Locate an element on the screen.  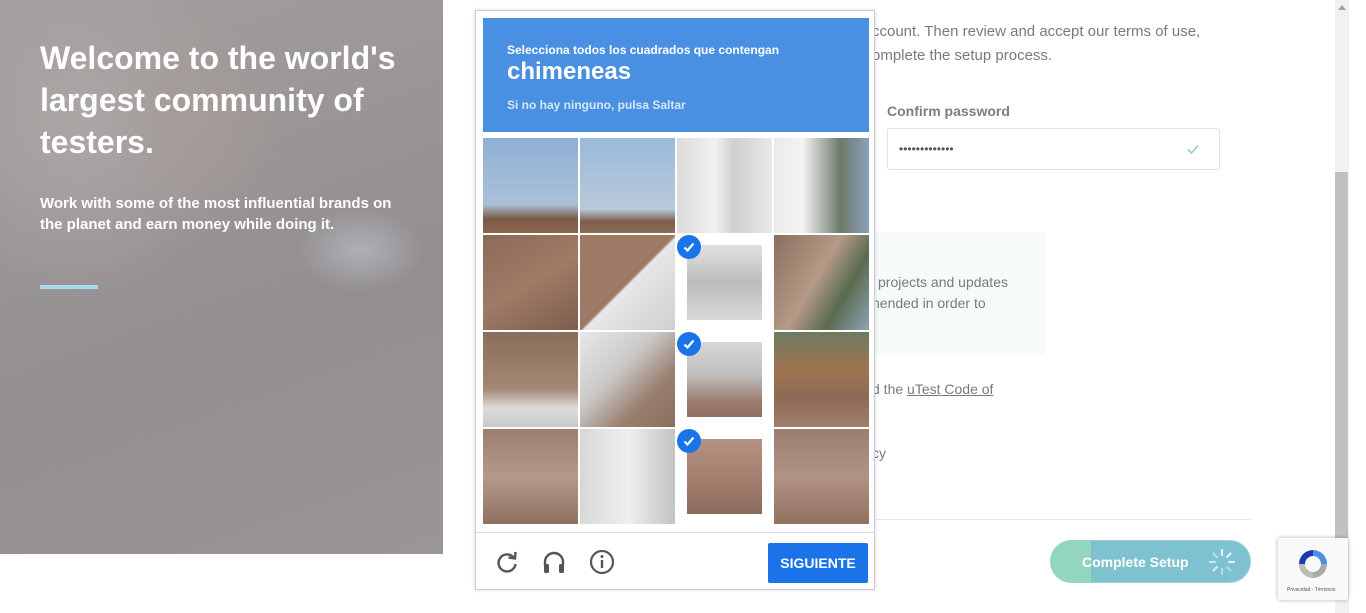
complete-setup-button: Complete Setup is located at coordinates (1150, 561).